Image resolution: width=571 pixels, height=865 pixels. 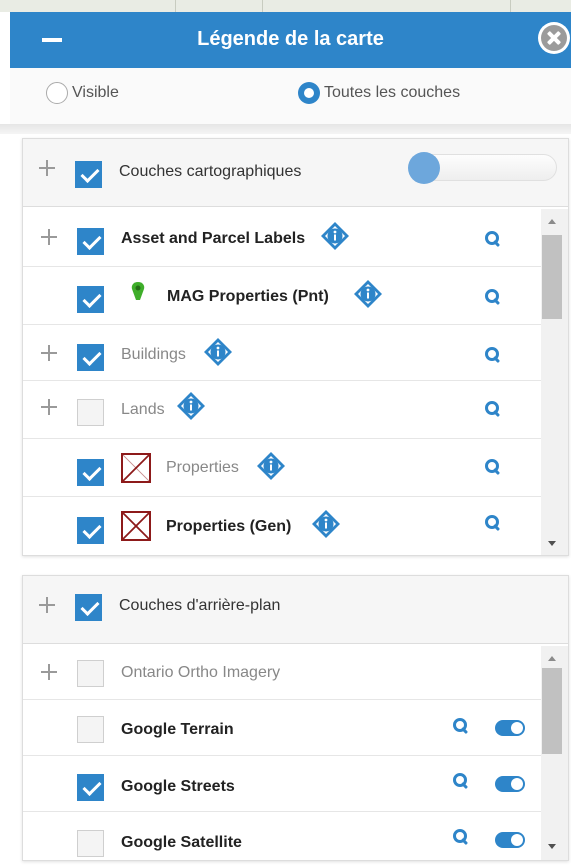 I want to click on layer-name: Properties, so click(x=202, y=467).